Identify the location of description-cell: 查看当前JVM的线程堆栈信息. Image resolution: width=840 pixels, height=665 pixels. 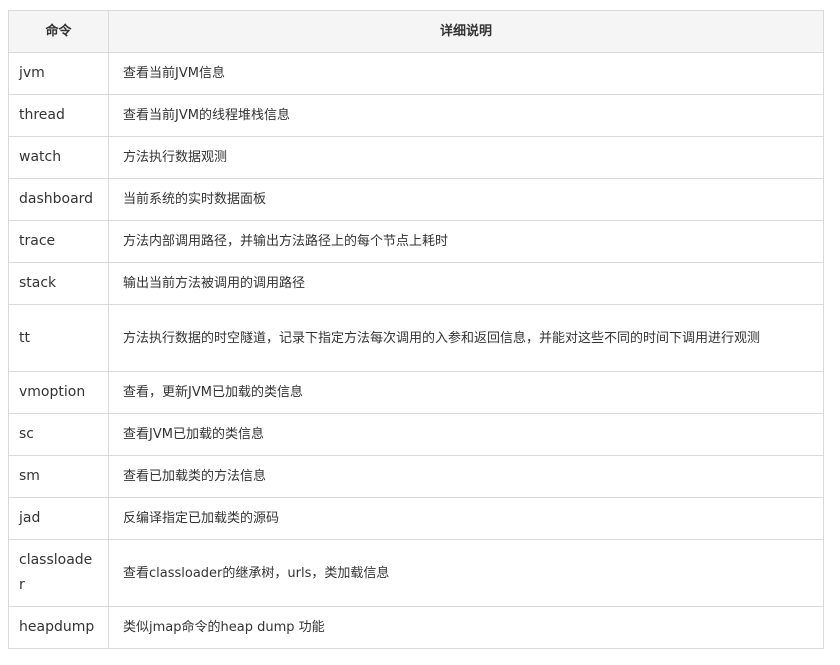
(466, 115).